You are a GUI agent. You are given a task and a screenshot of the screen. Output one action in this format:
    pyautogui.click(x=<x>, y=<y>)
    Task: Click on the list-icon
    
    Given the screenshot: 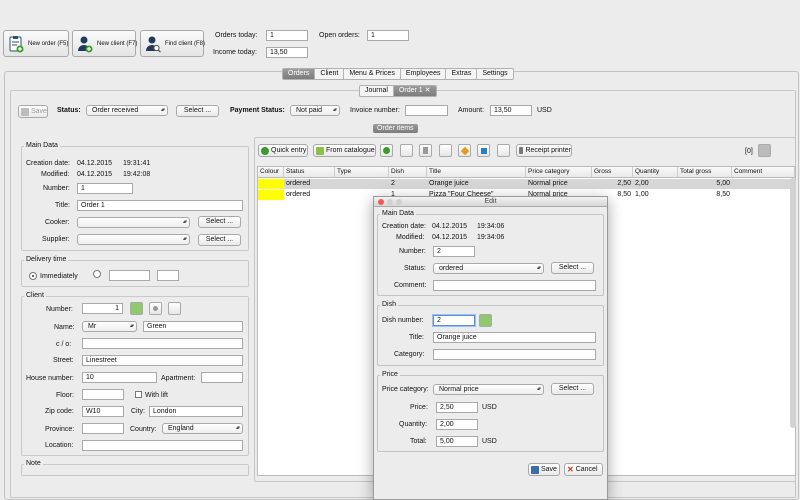 What is the action you would take?
    pyautogui.click(x=445, y=150)
    